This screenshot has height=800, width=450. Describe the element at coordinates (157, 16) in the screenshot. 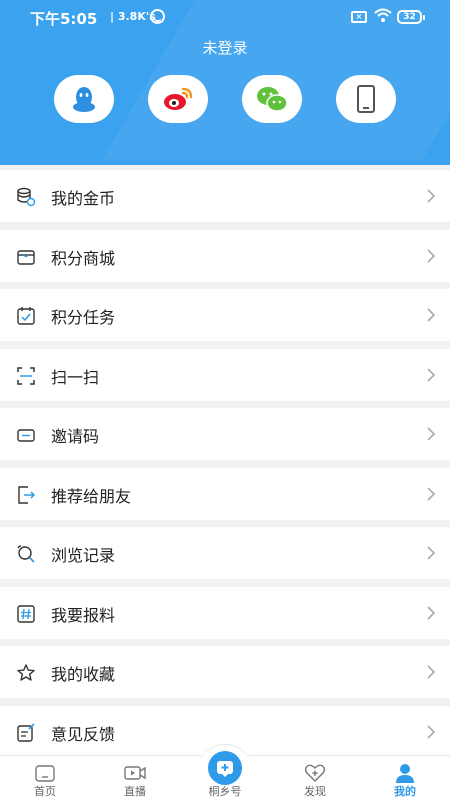

I see `smiley-icon` at that location.